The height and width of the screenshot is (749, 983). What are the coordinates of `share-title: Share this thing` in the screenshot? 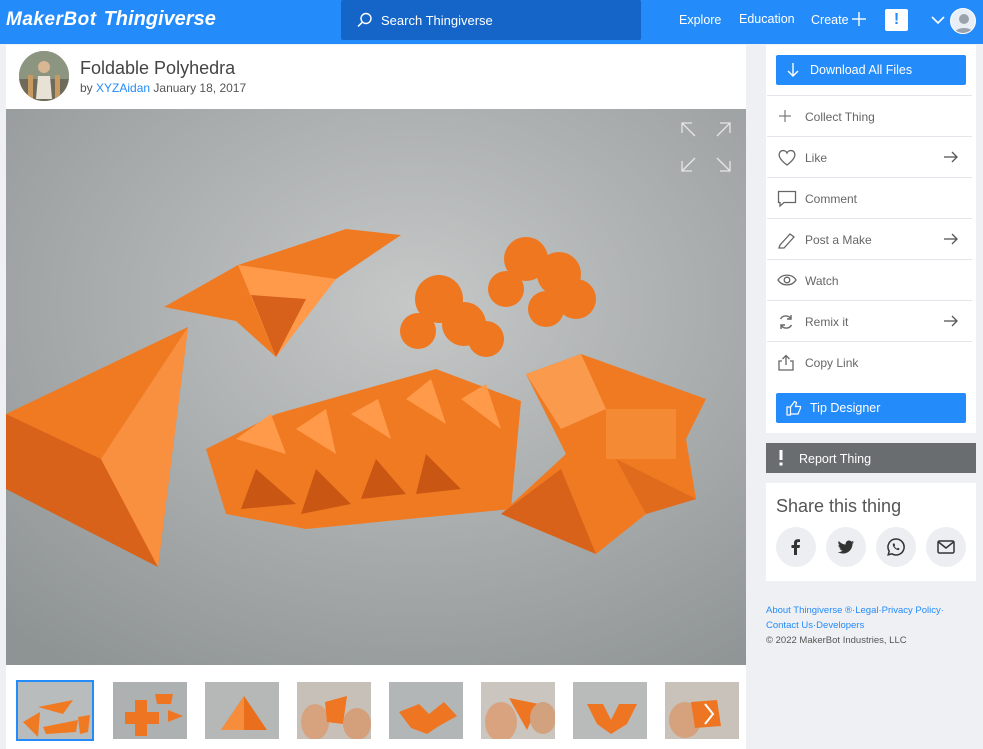 It's located at (839, 506).